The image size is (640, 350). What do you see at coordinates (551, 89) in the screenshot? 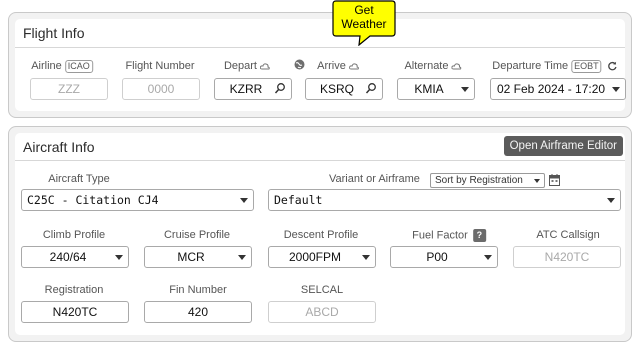
I see `departure-time-value: 02 Feb 2024 - 17:20` at bounding box center [551, 89].